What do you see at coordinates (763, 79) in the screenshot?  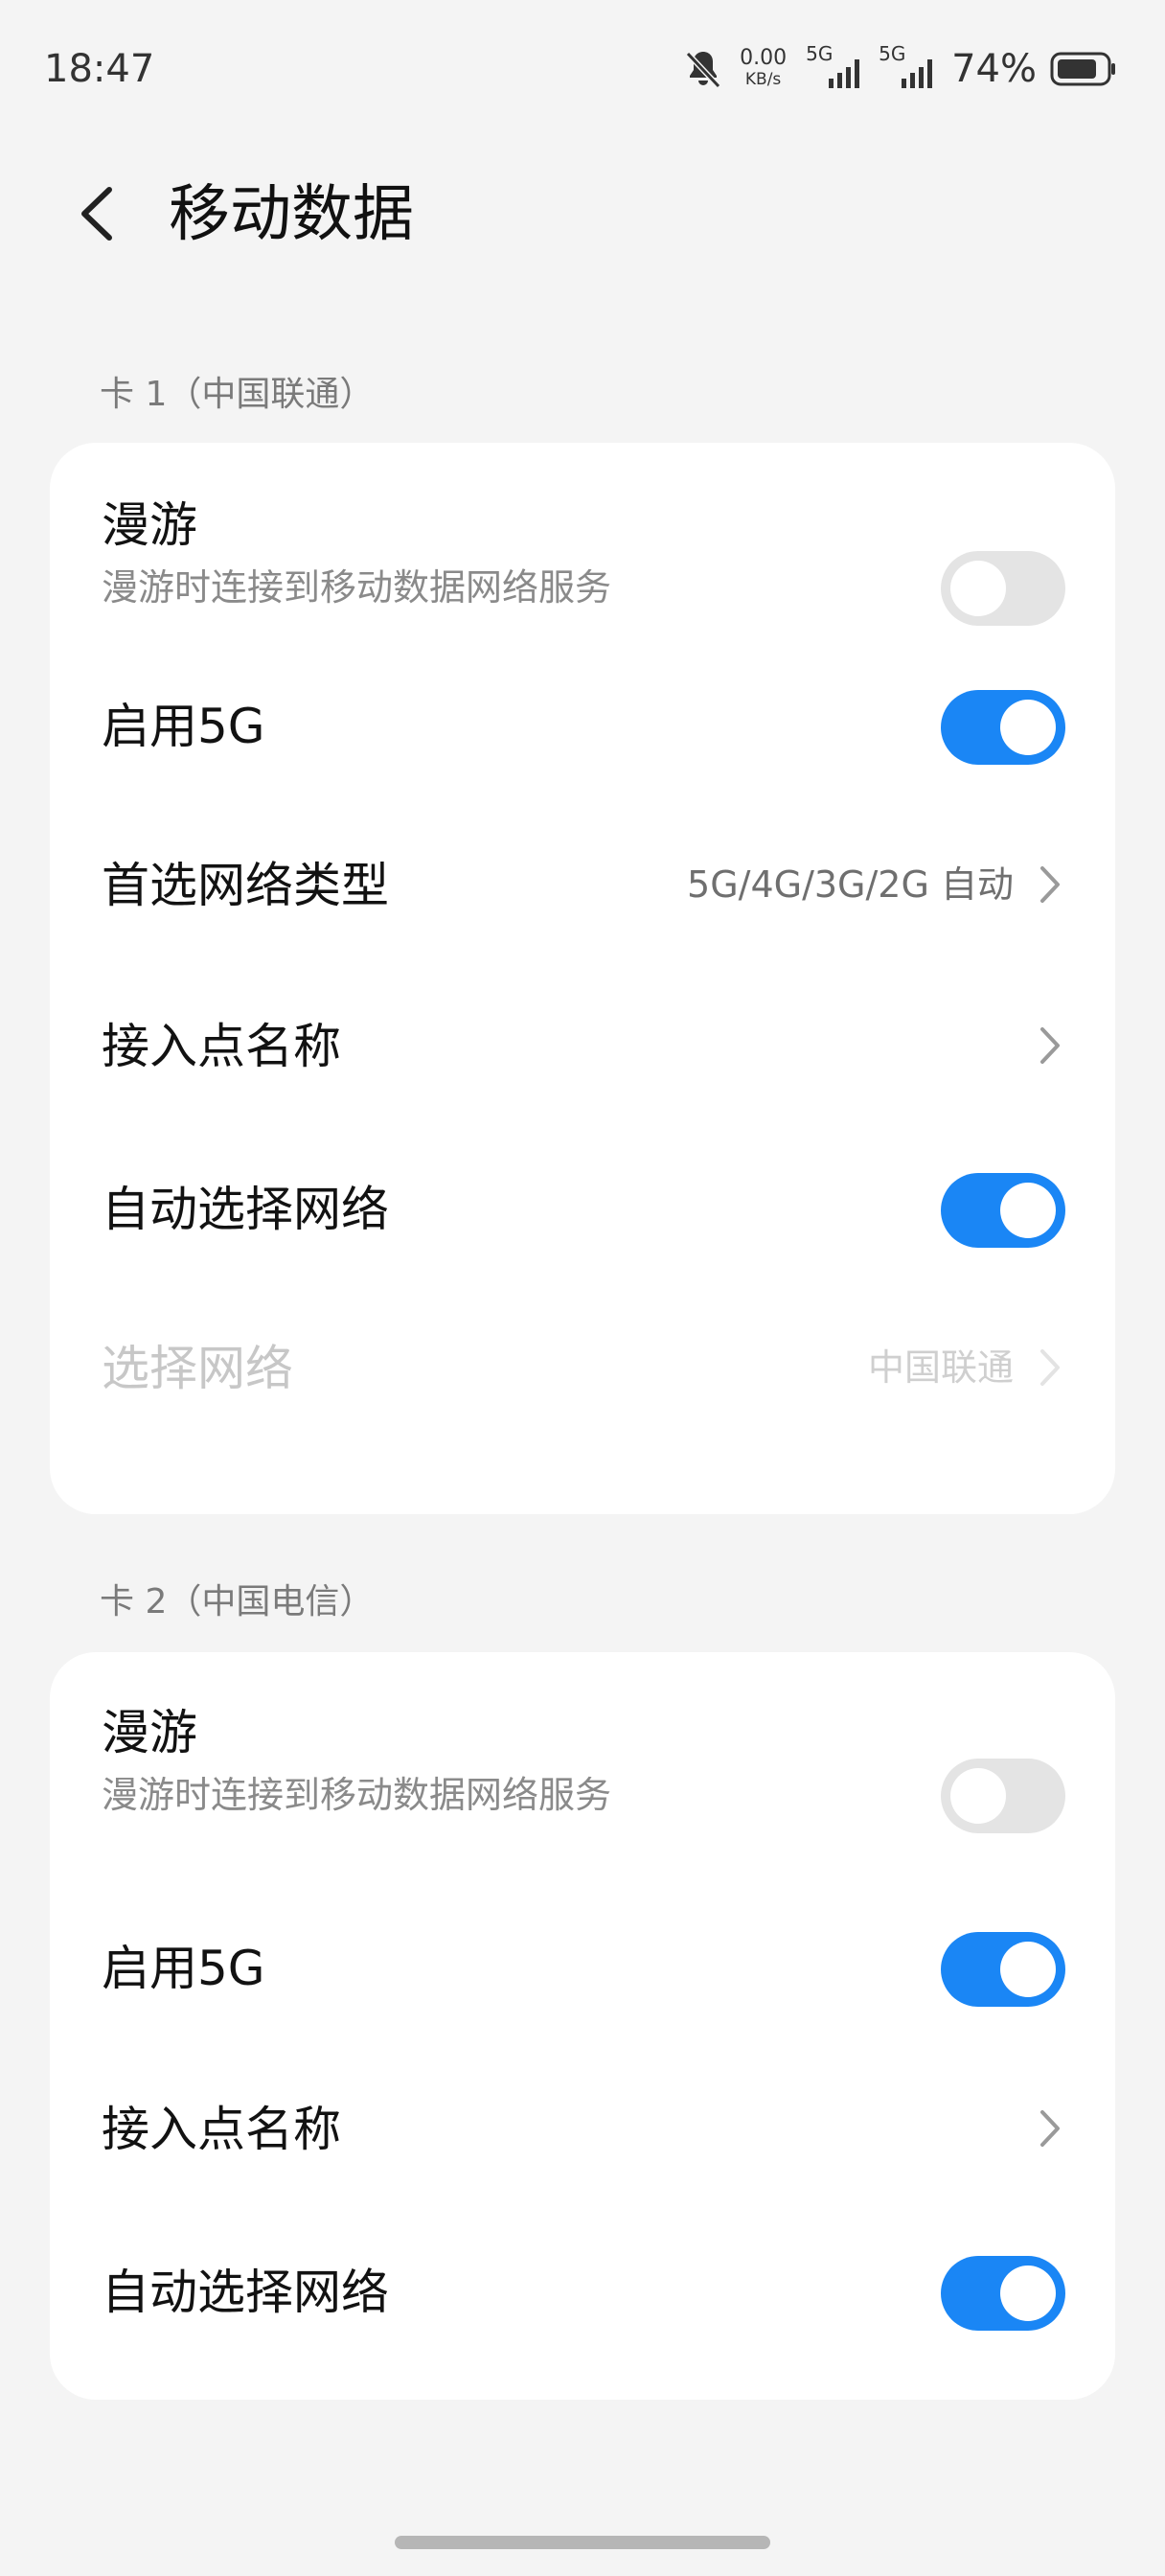 I see `network-speed-unit: KB/s` at bounding box center [763, 79].